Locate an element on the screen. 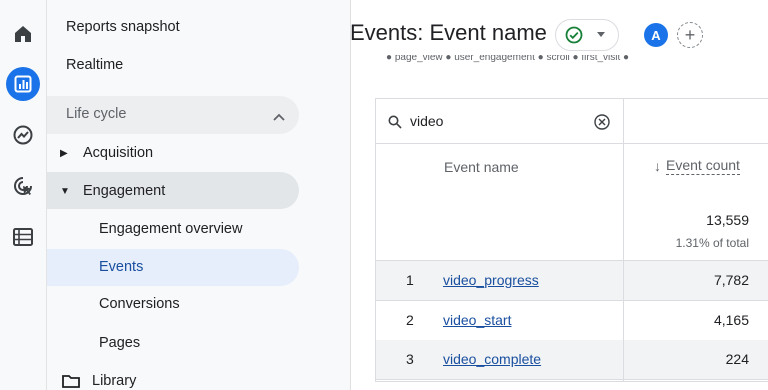 The width and height of the screenshot is (768, 390). nav-engagement-overview: Engagement overview is located at coordinates (170, 229).